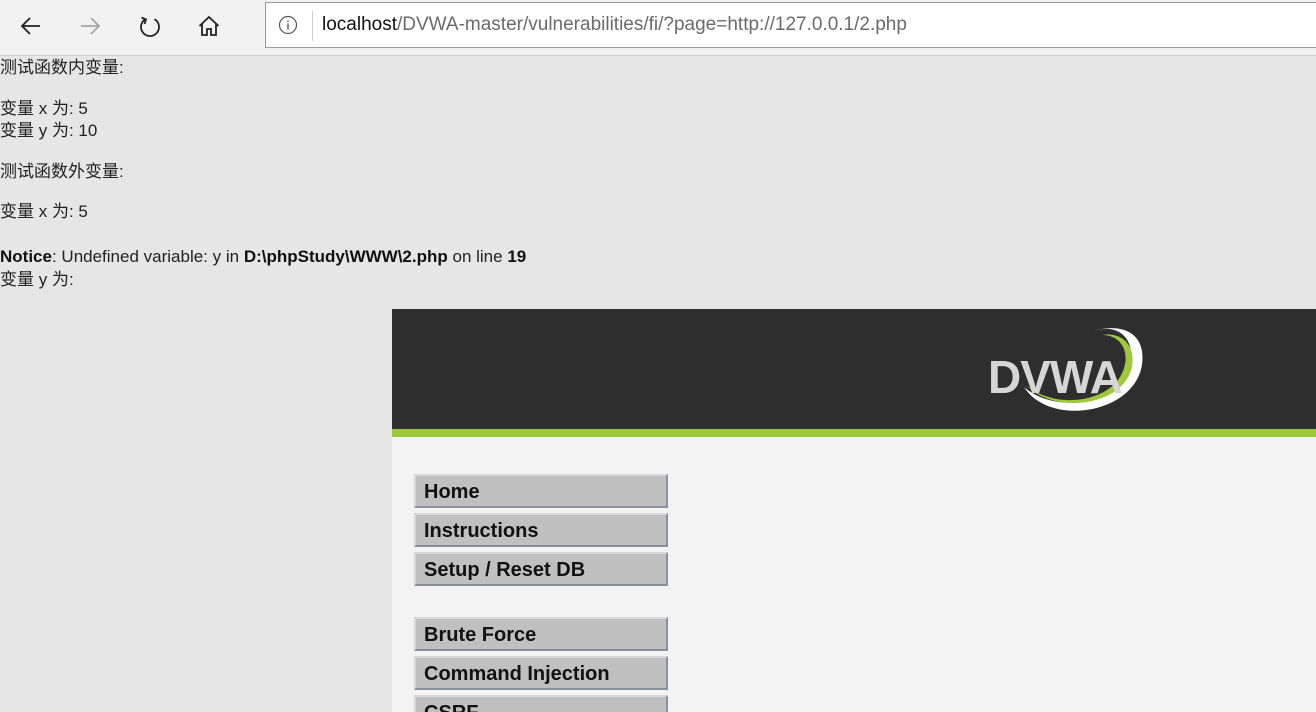  I want to click on inner-y-line: 变量 y 为: 10, so click(49, 130).